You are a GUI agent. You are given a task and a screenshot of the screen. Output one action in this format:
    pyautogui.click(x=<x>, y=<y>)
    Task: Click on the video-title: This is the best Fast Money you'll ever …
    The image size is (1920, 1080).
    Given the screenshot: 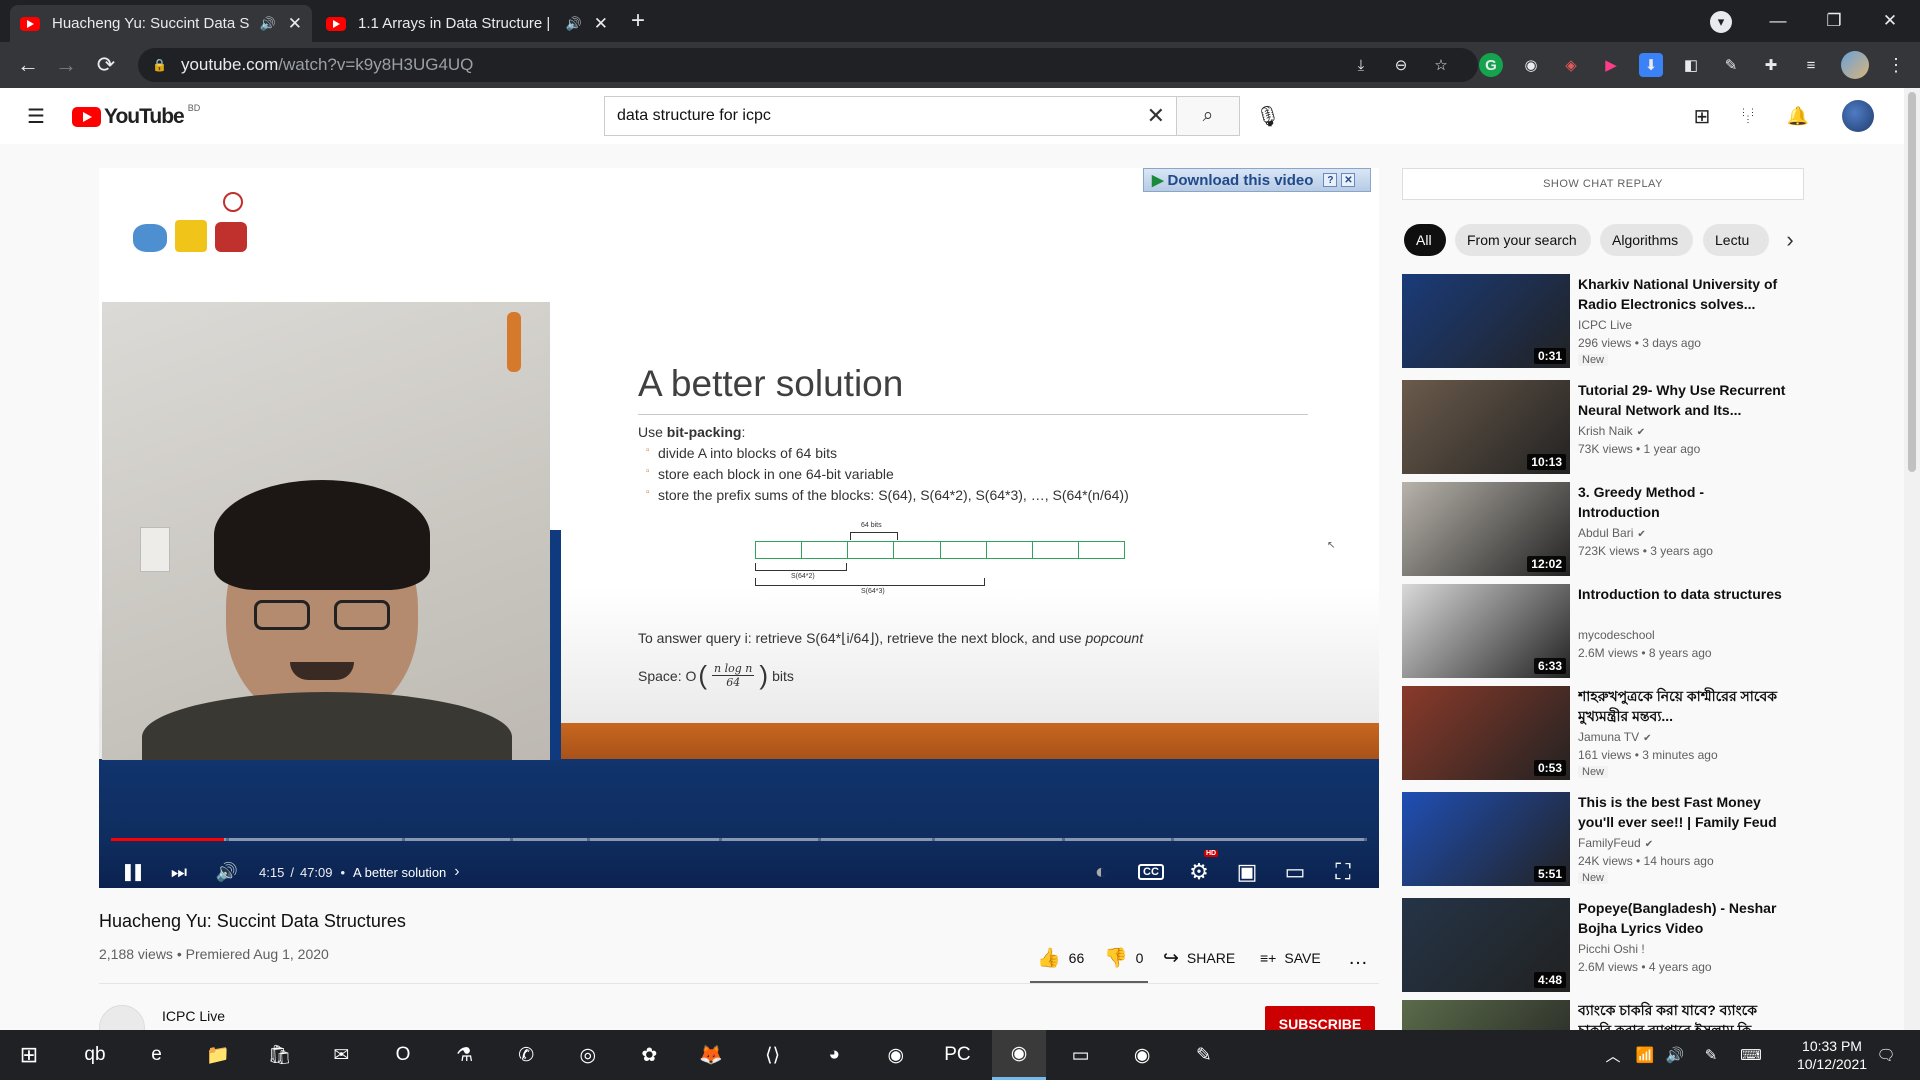 What is the action you would take?
    pyautogui.click(x=1683, y=812)
    